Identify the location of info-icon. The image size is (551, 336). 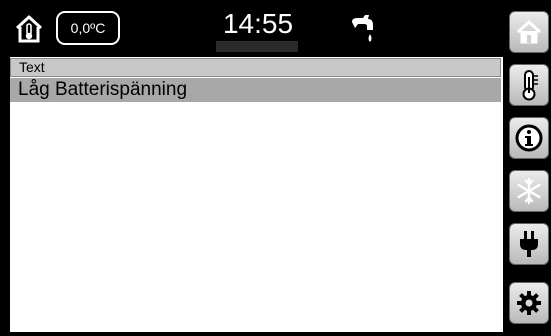
(529, 138).